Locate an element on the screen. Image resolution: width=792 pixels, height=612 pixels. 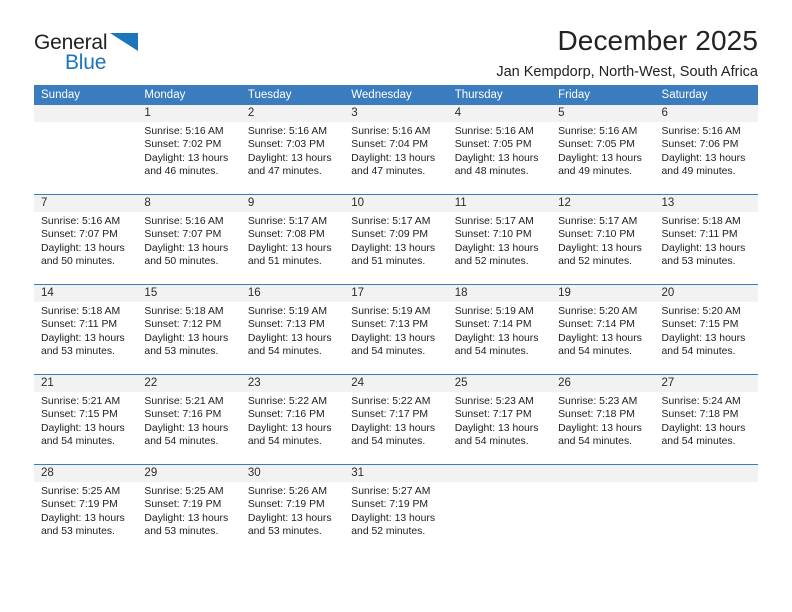
day-info-line: and 53 minutes. is located at coordinates (181, 532).